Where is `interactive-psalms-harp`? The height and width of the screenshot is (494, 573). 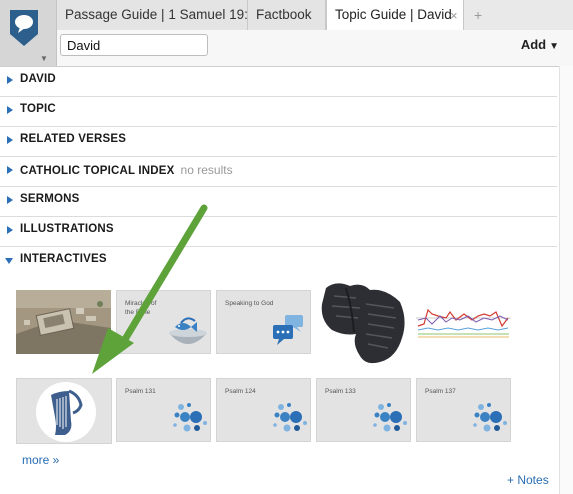 interactive-psalms-harp is located at coordinates (64, 411).